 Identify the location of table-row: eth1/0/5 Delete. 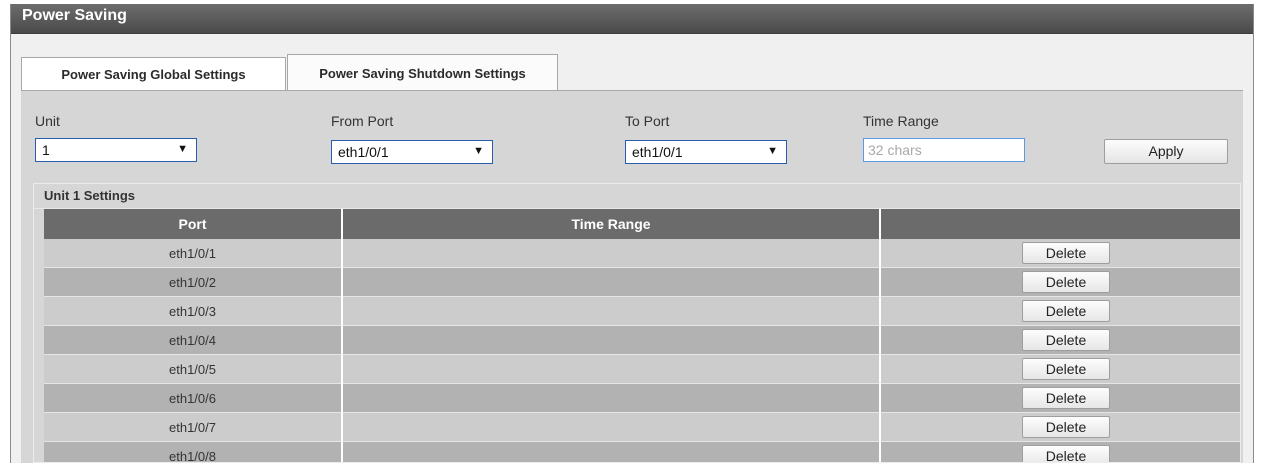
(642, 369).